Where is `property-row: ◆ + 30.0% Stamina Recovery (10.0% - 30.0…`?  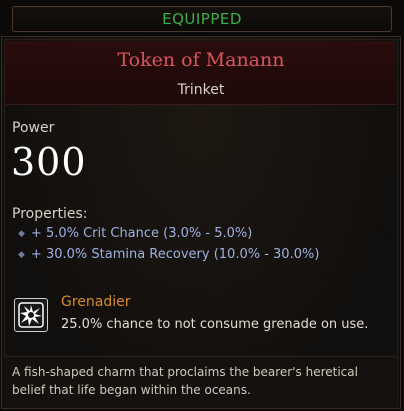
property-row: ◆ + 30.0% Stamina Recovery (10.0% - 30.0… is located at coordinates (168, 254).